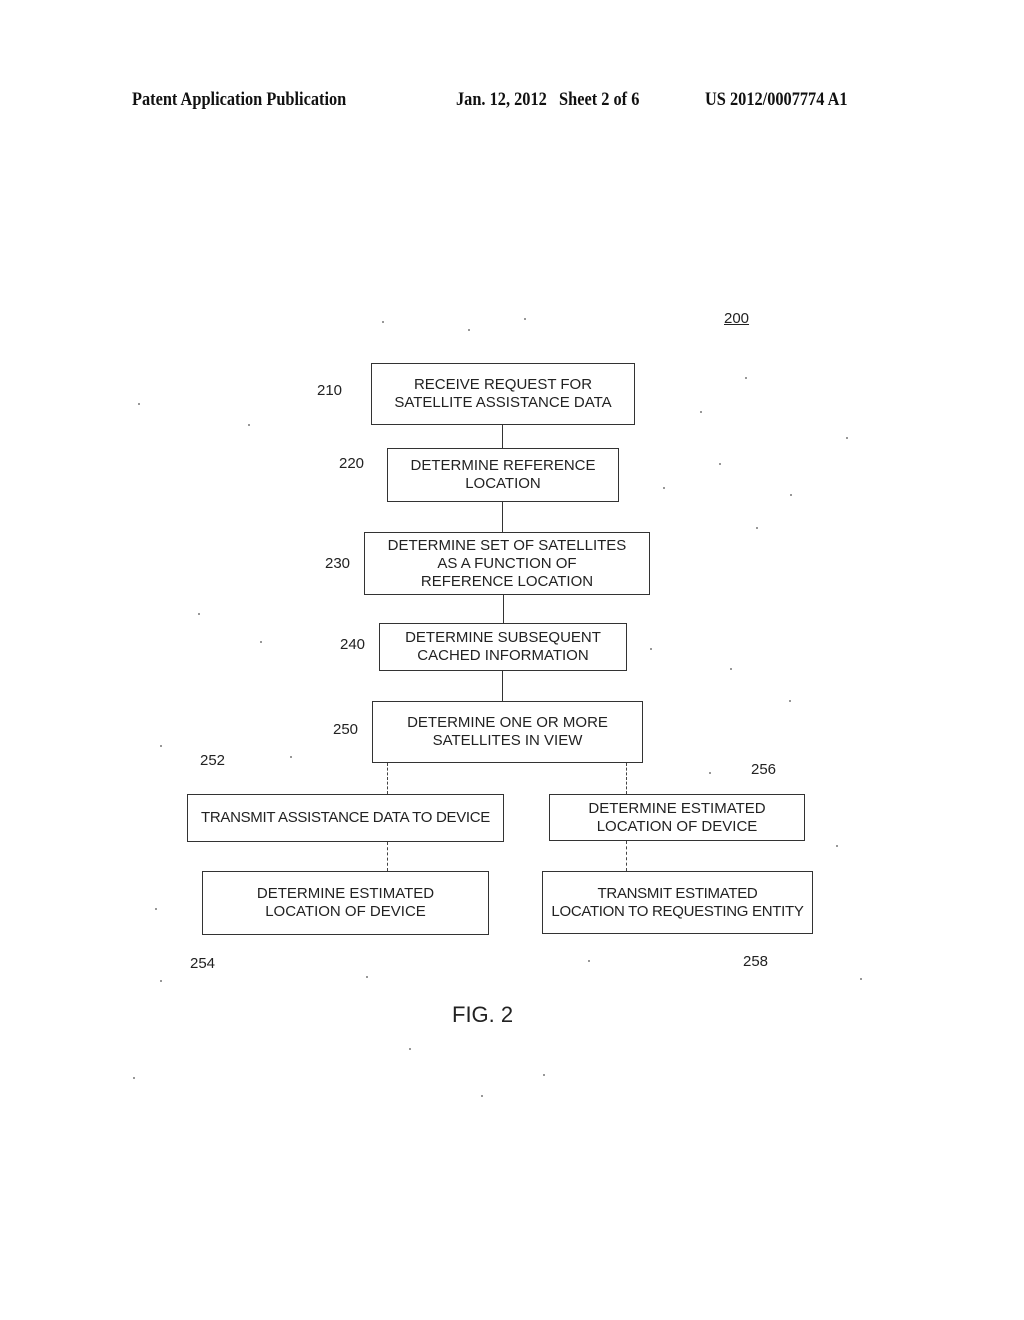  I want to click on step-text-256: DETERMINE ESTIMATED LOCATION OF DEVICE, so click(677, 817).